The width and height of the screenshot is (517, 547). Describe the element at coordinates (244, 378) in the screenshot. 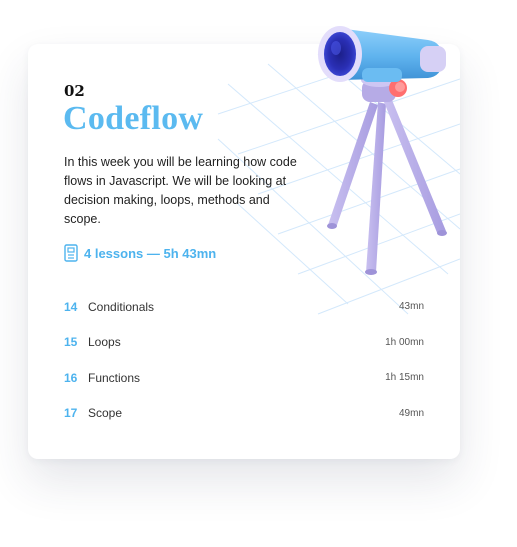

I see `lesson-row: 16 Functions 1h 15mn` at that location.